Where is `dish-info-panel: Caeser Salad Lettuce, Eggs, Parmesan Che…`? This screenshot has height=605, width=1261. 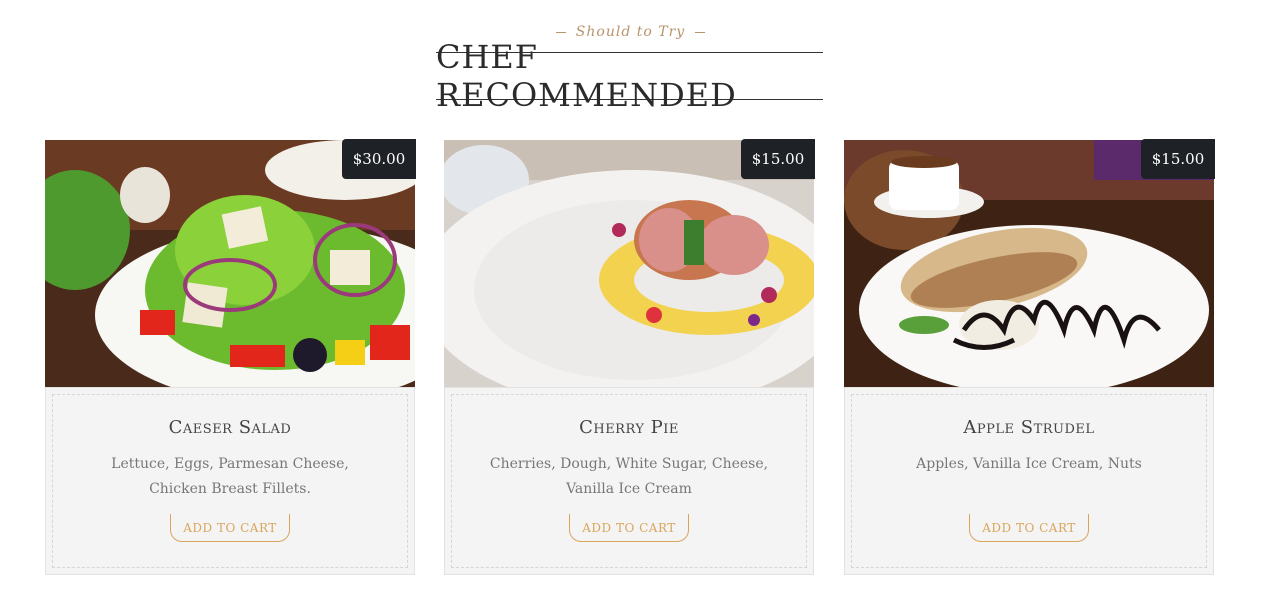 dish-info-panel: Caeser Salad Lettuce, Eggs, Parmesan Che… is located at coordinates (230, 481).